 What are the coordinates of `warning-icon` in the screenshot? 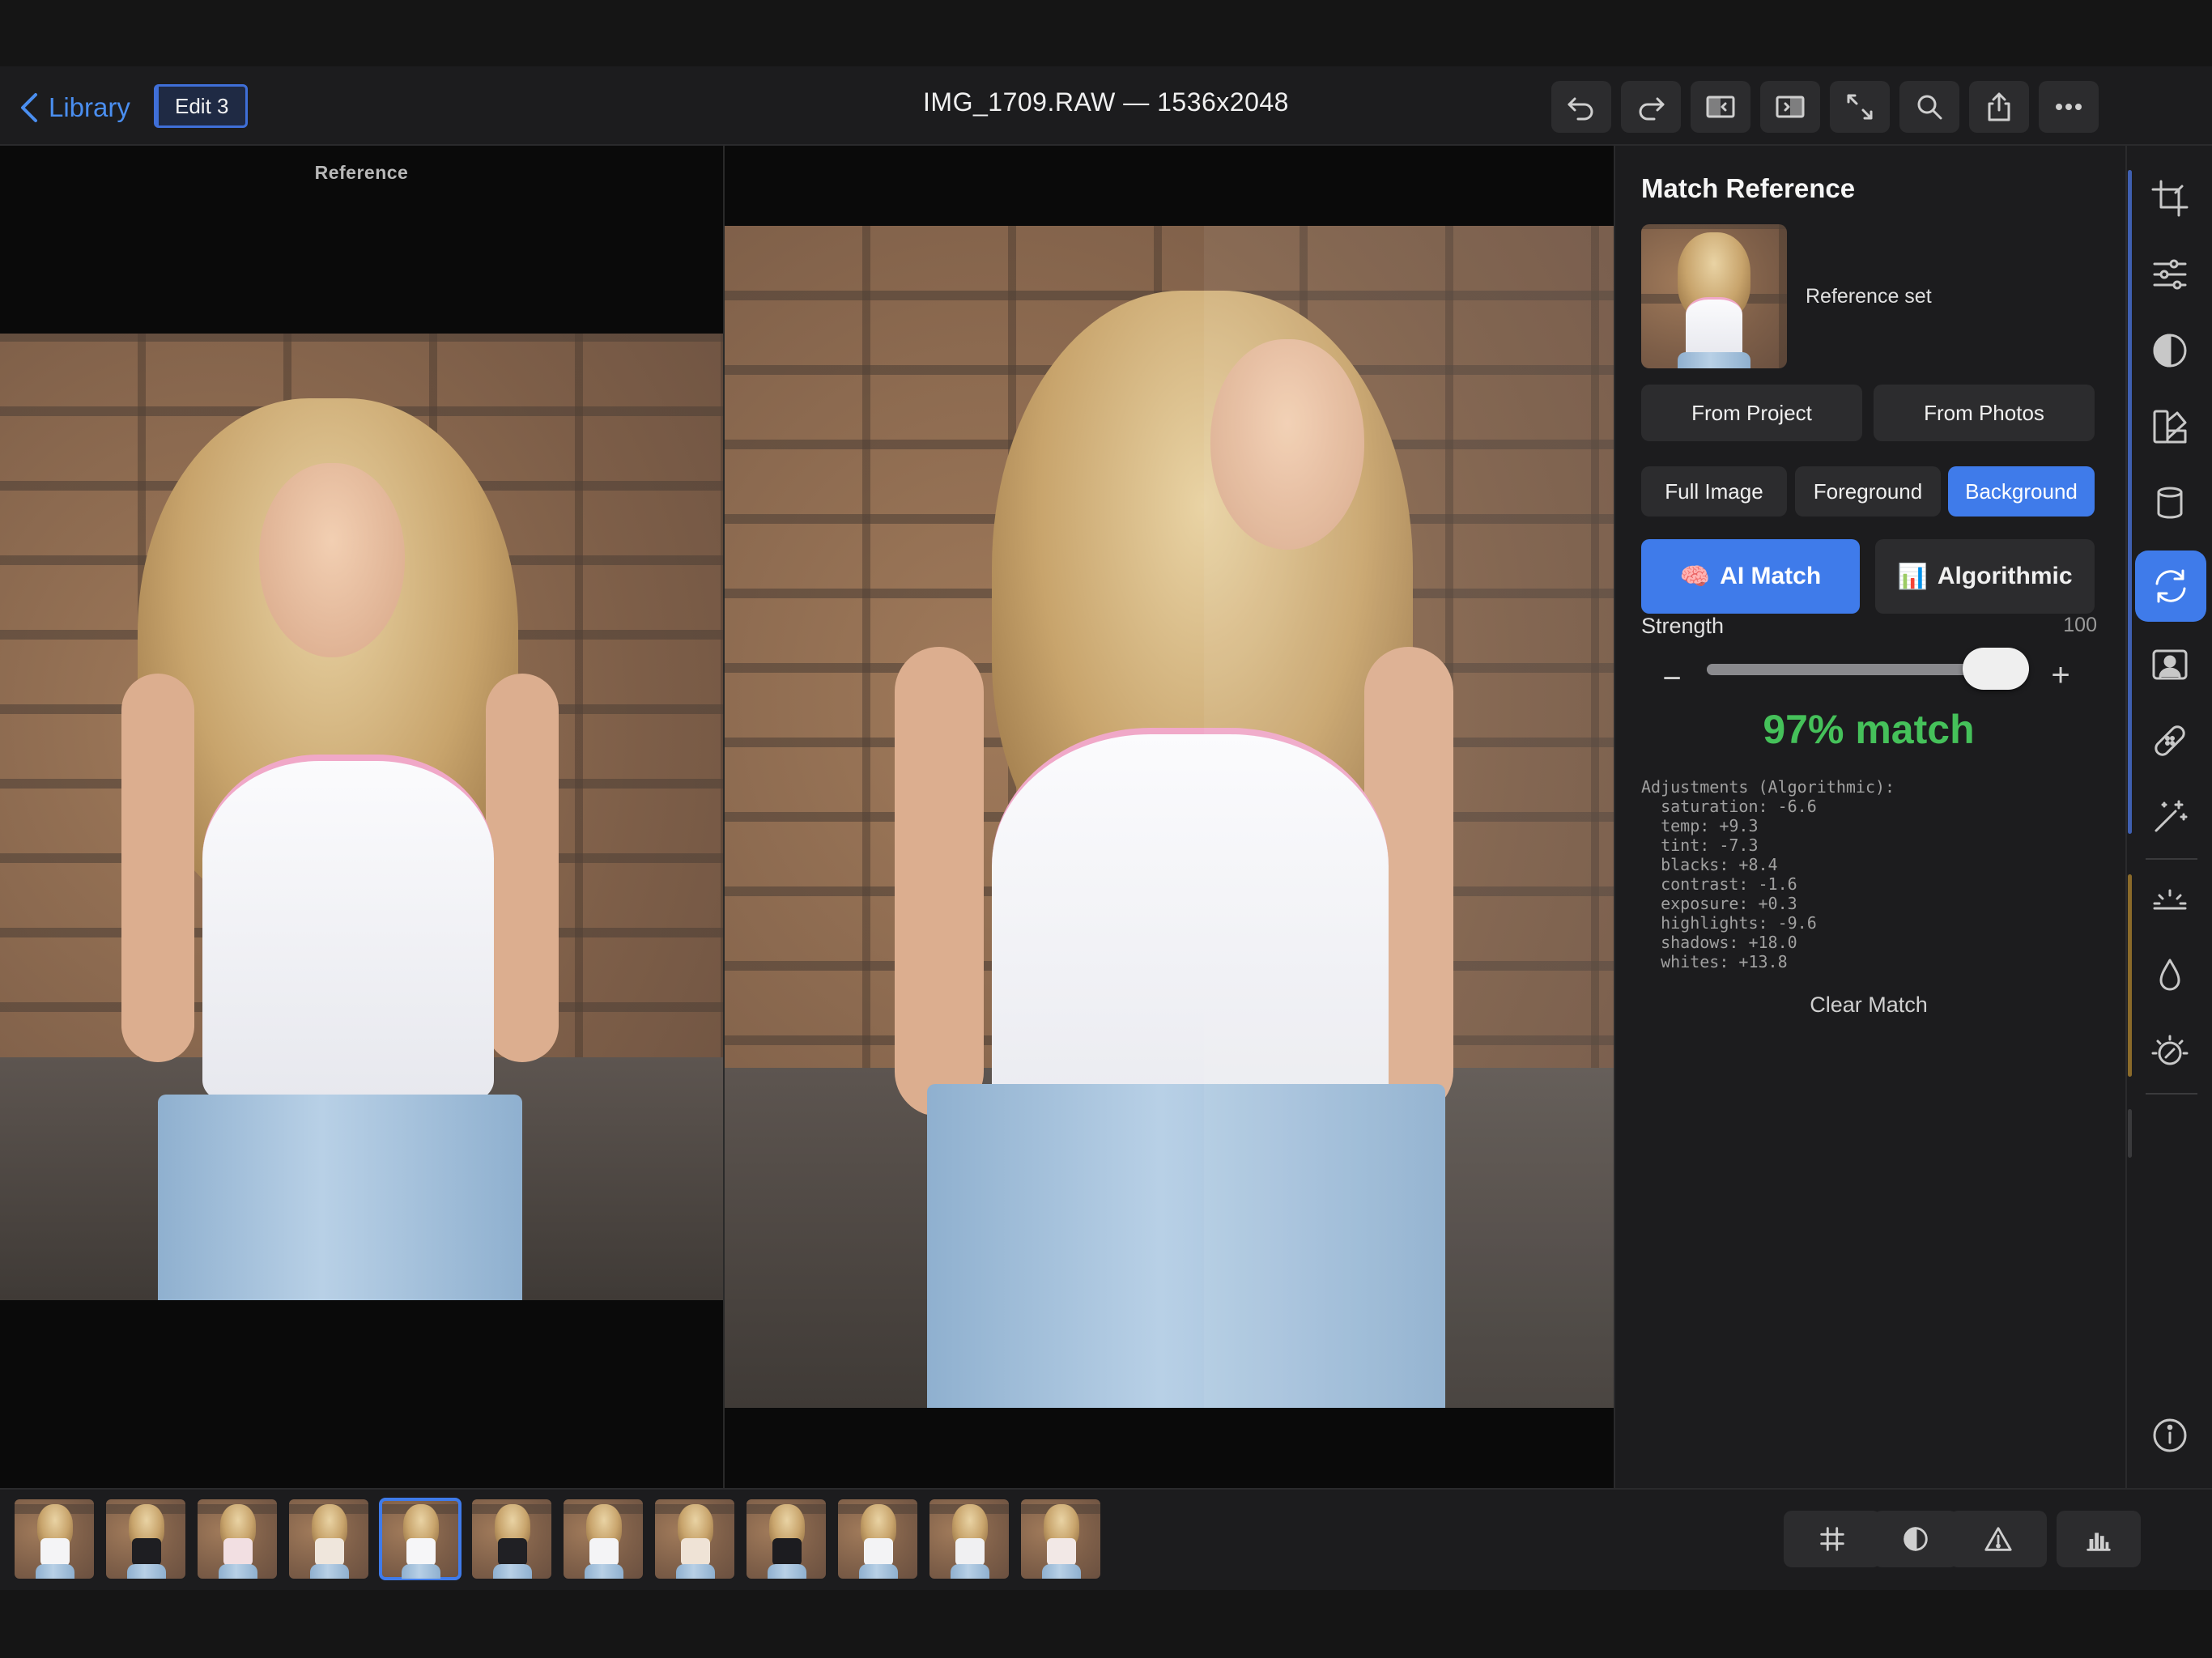 It's located at (1998, 1539).